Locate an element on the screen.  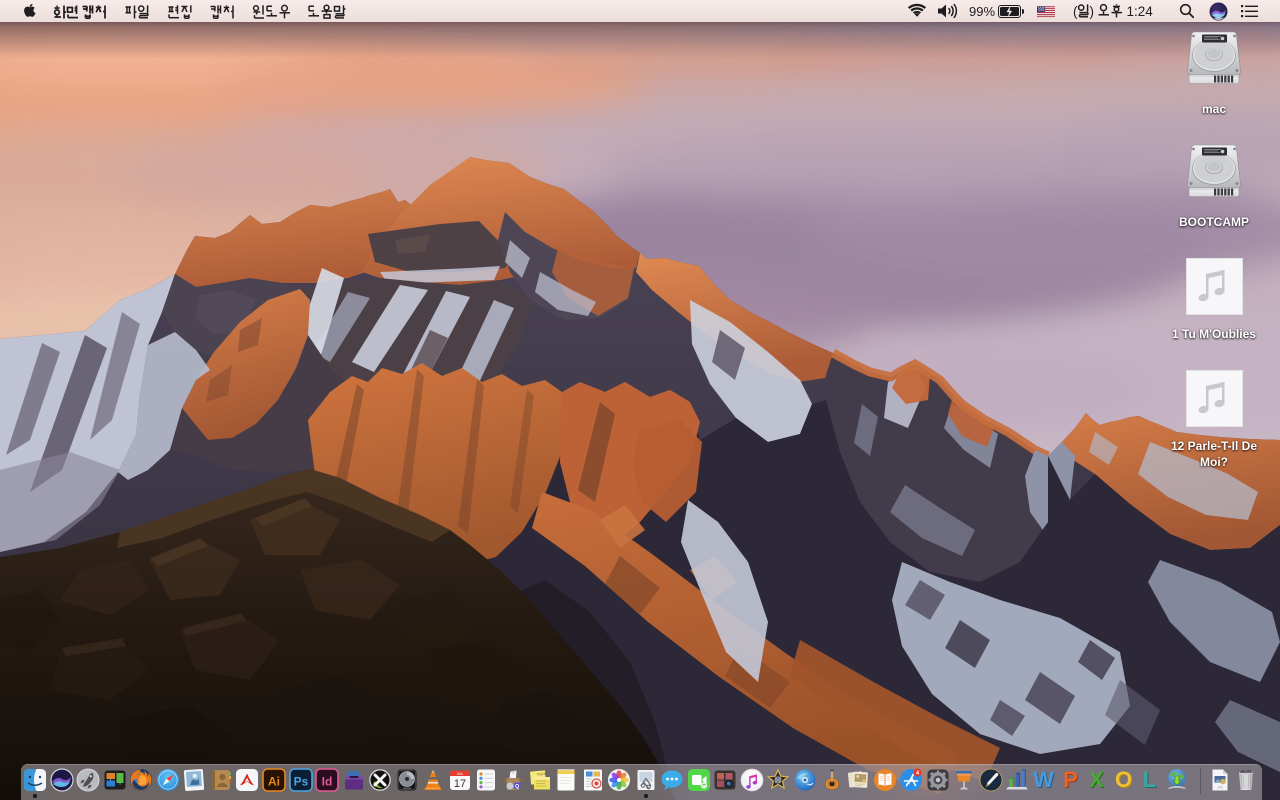
svg-text: Ps is located at coordinates (300, 782).